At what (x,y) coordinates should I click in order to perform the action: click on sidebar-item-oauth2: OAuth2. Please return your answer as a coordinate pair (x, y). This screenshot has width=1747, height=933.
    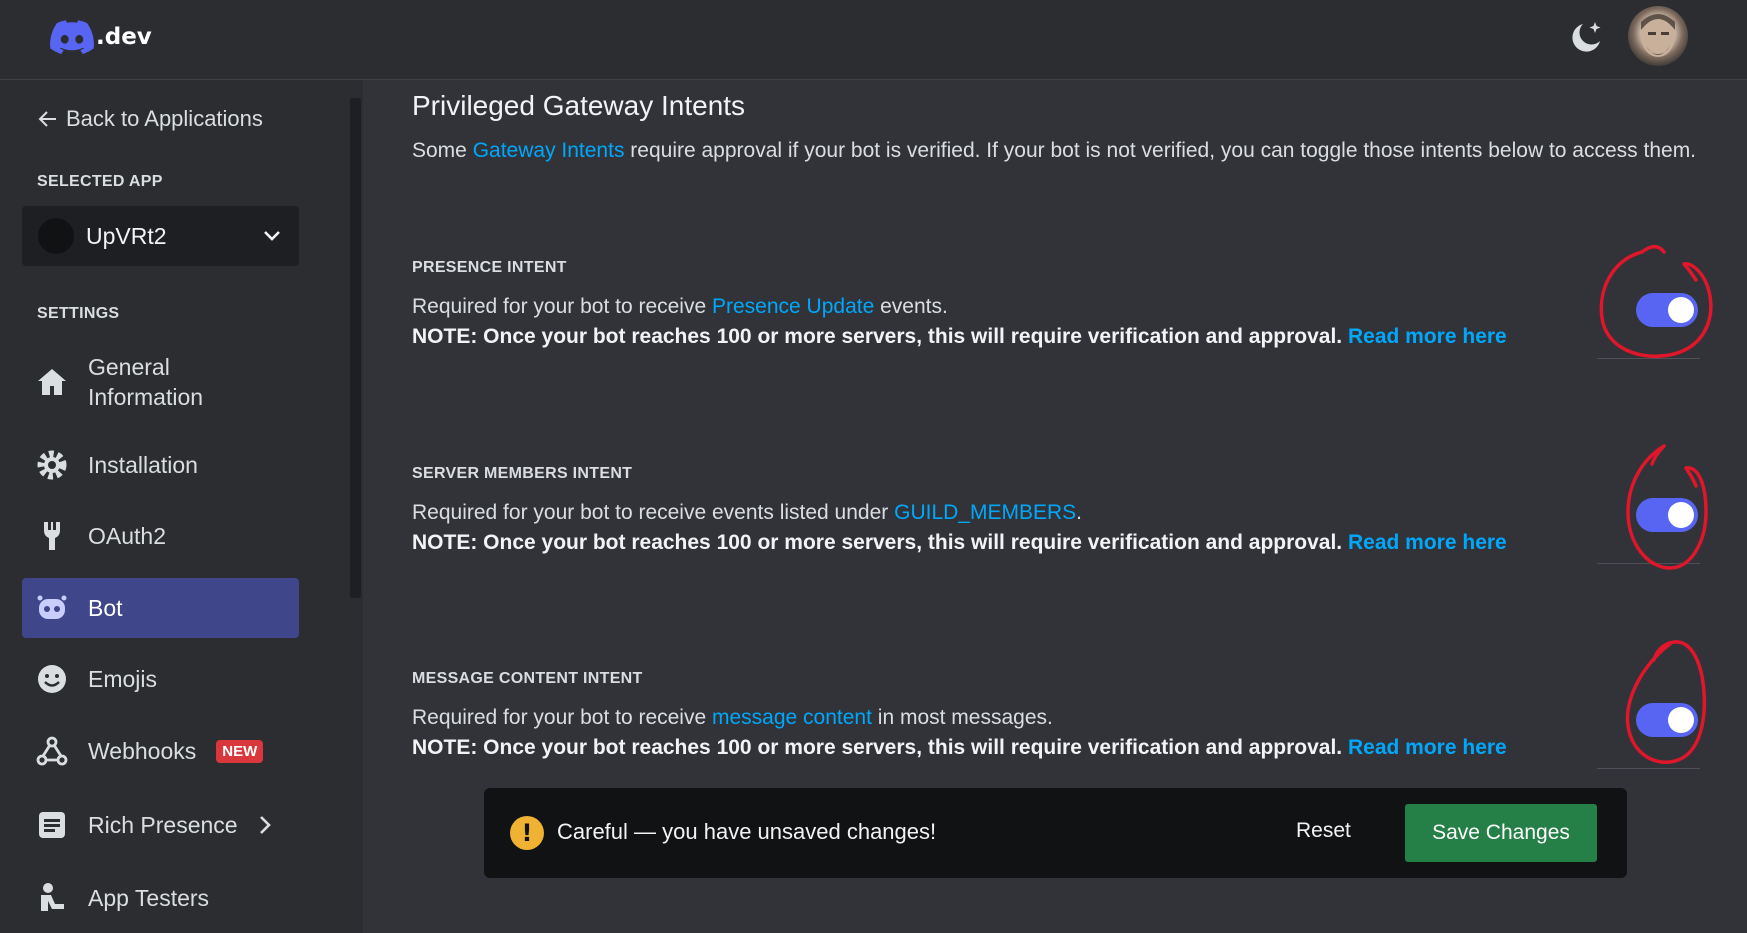
    Looking at the image, I should click on (160, 536).